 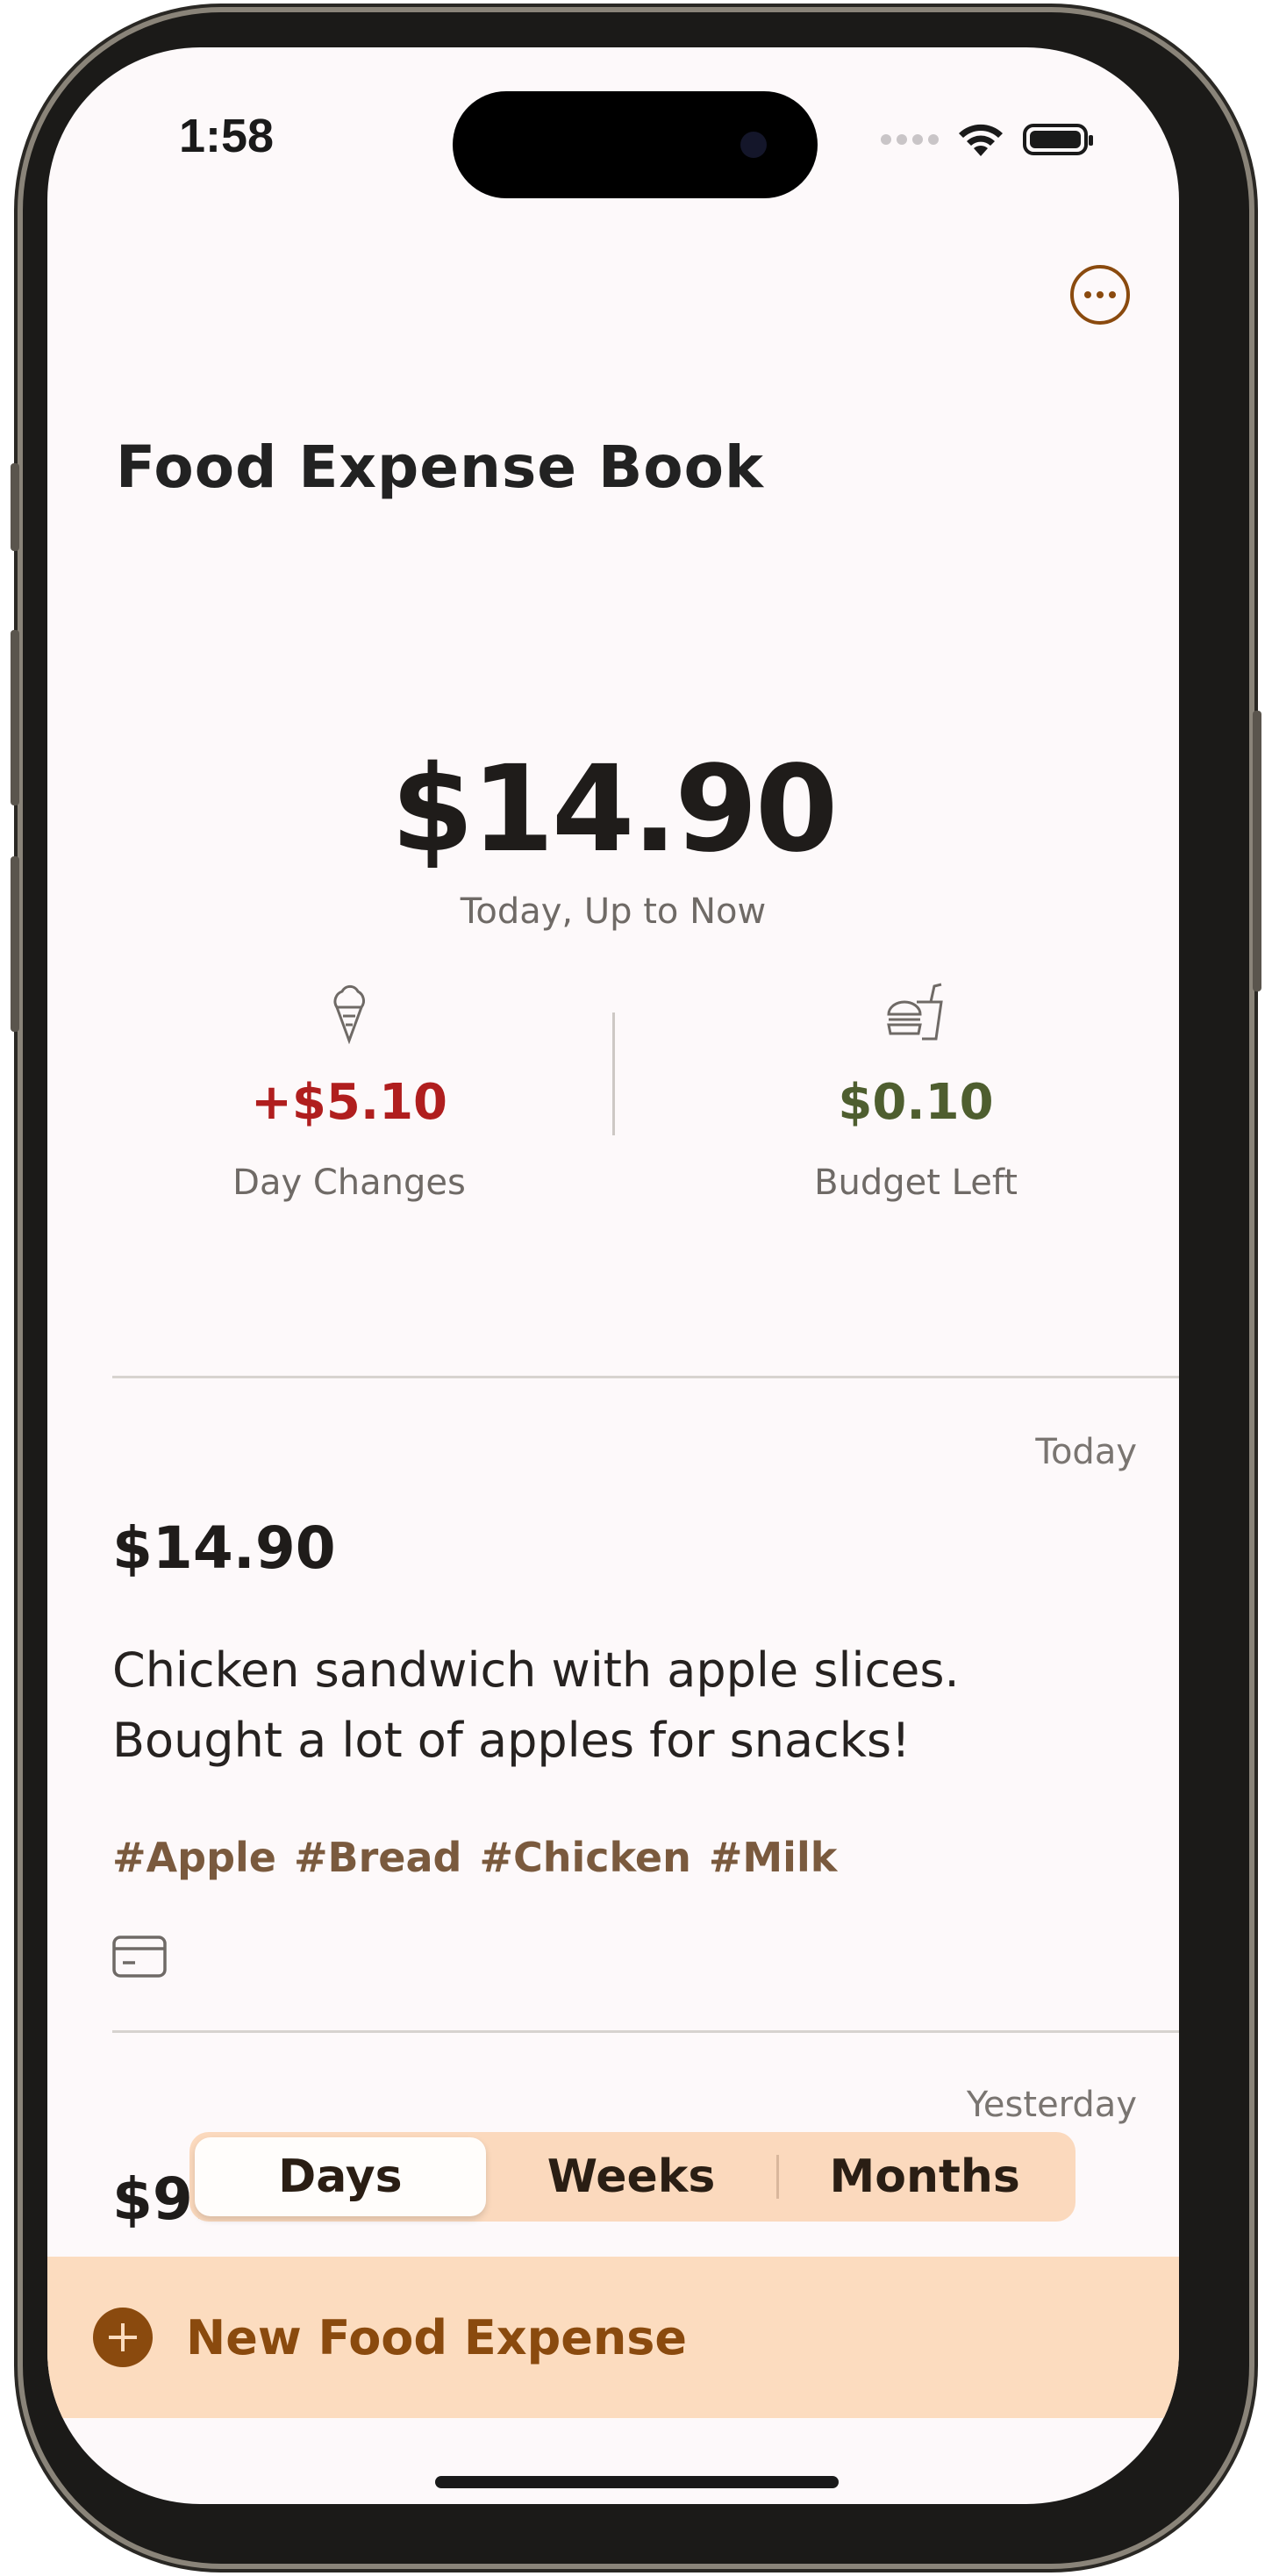 I want to click on day-changes-label: Day Changes, so click(x=349, y=1183).